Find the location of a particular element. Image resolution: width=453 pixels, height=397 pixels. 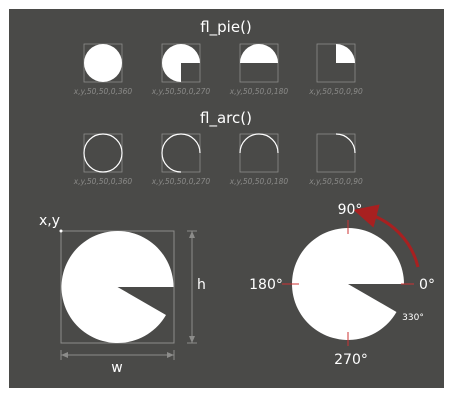

angle-label-330: 330° is located at coordinates (413, 318).